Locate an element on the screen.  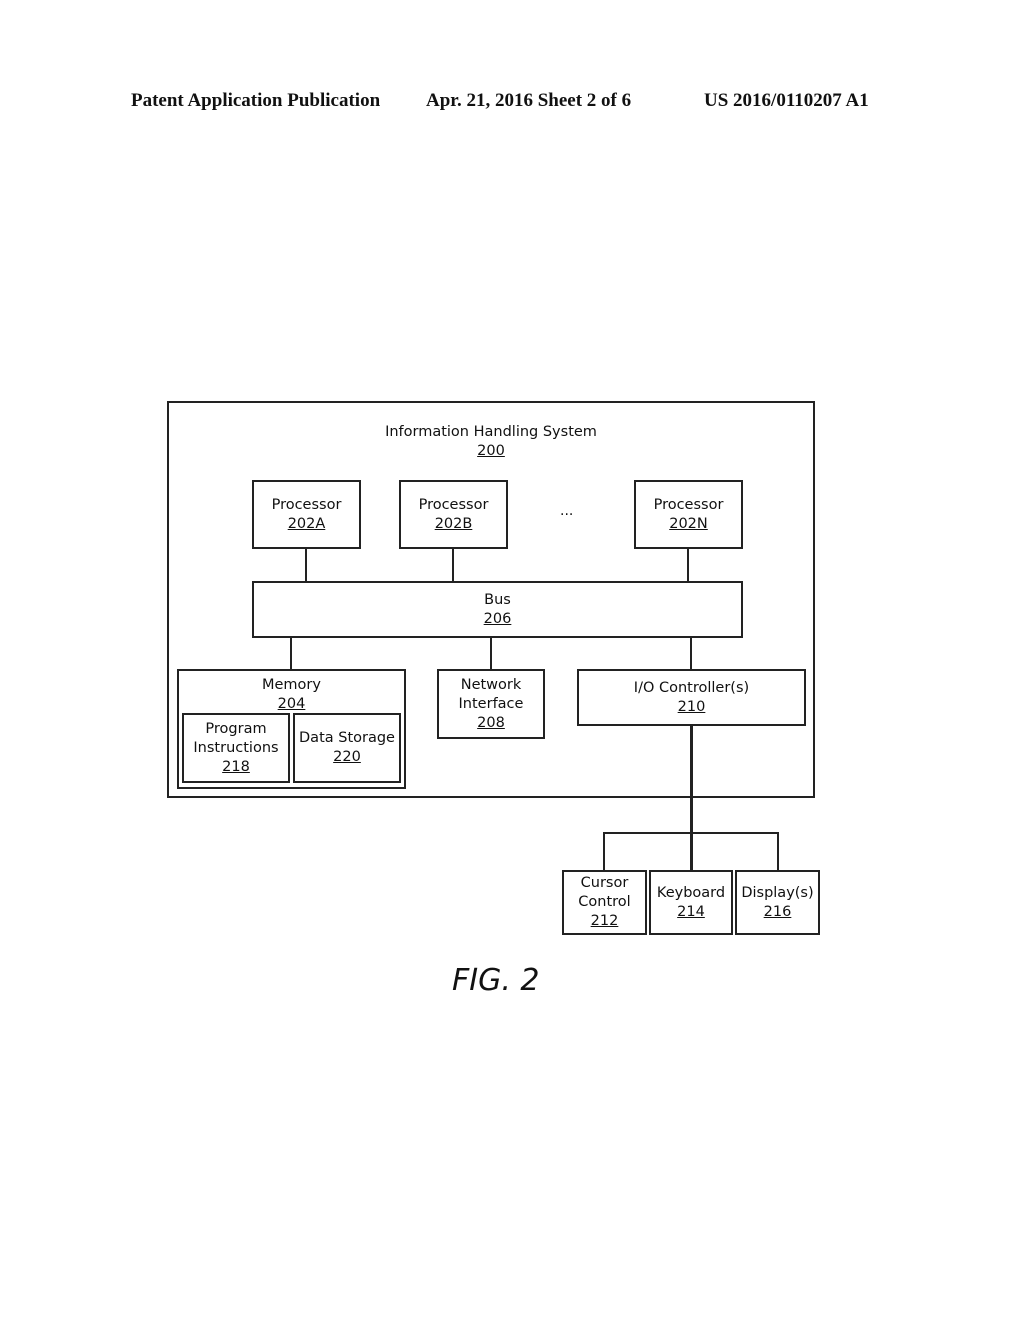
bus-box: Bus 206 is located at coordinates (497, 609).